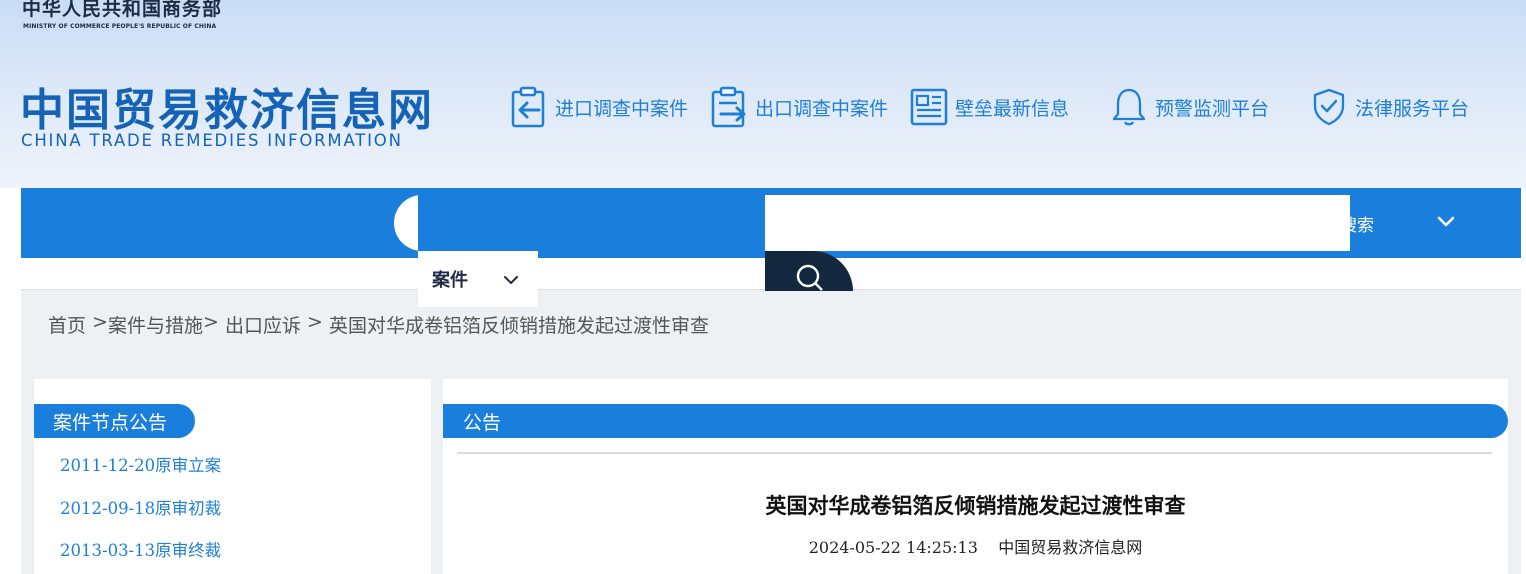  What do you see at coordinates (622, 108) in the screenshot?
I see `nav-import-cases-label: 进口调查中案件` at bounding box center [622, 108].